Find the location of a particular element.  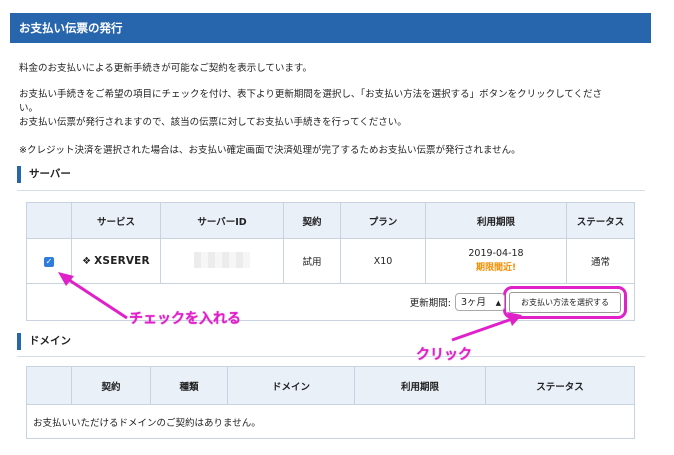

check-arrow is located at coordinates (96, 298).